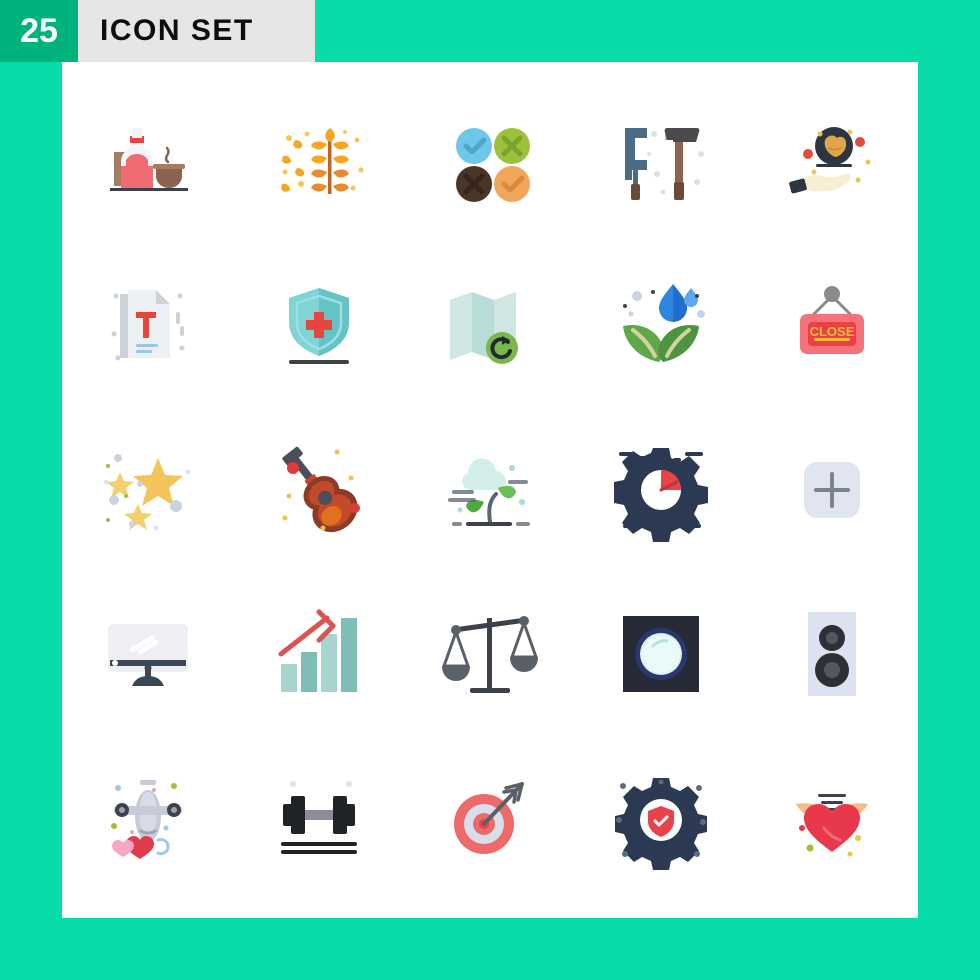 The image size is (980, 980). I want to click on icon-cell-10: CLOSE, so click(832, 326).